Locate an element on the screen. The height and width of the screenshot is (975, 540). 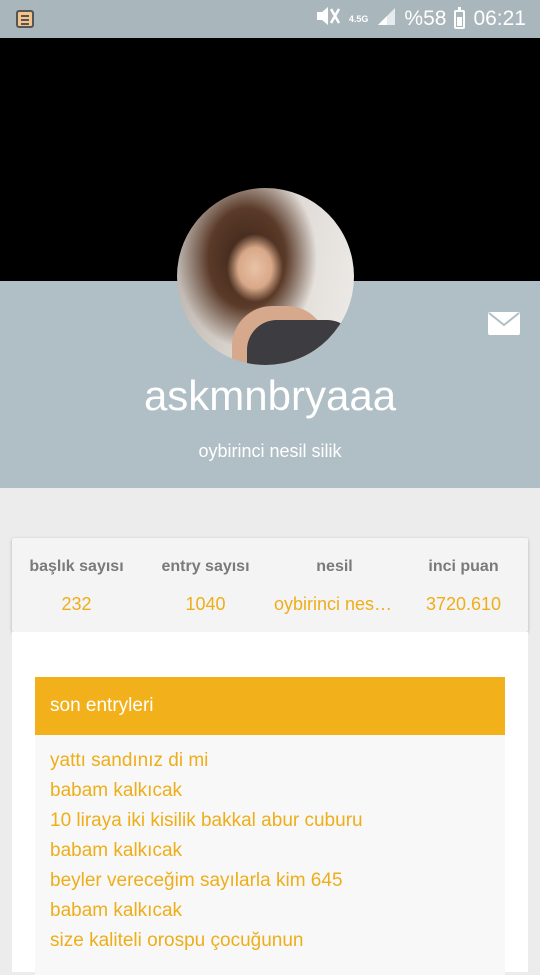
mute-icon is located at coordinates (328, 19).